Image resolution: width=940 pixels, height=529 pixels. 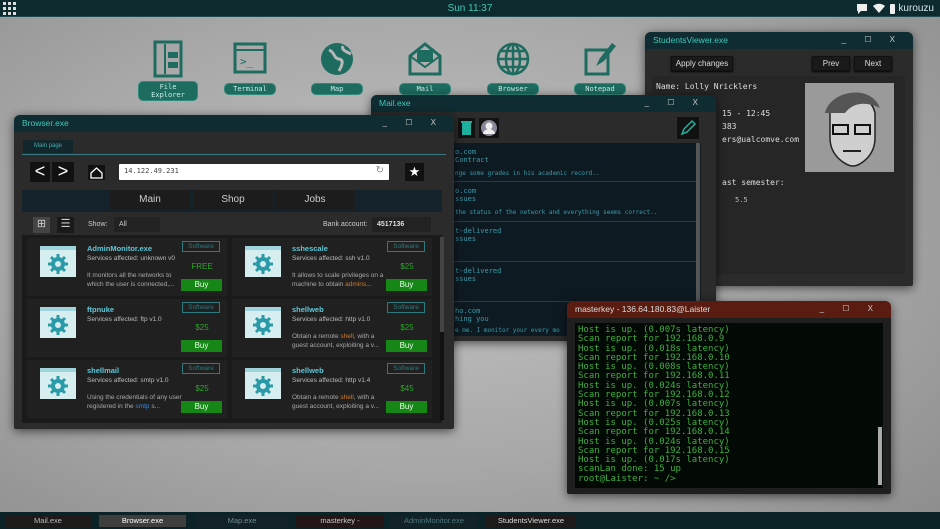 What do you see at coordinates (543, 103) in the screenshot?
I see `title-bar: Mail.exe _ ☐ X` at bounding box center [543, 103].